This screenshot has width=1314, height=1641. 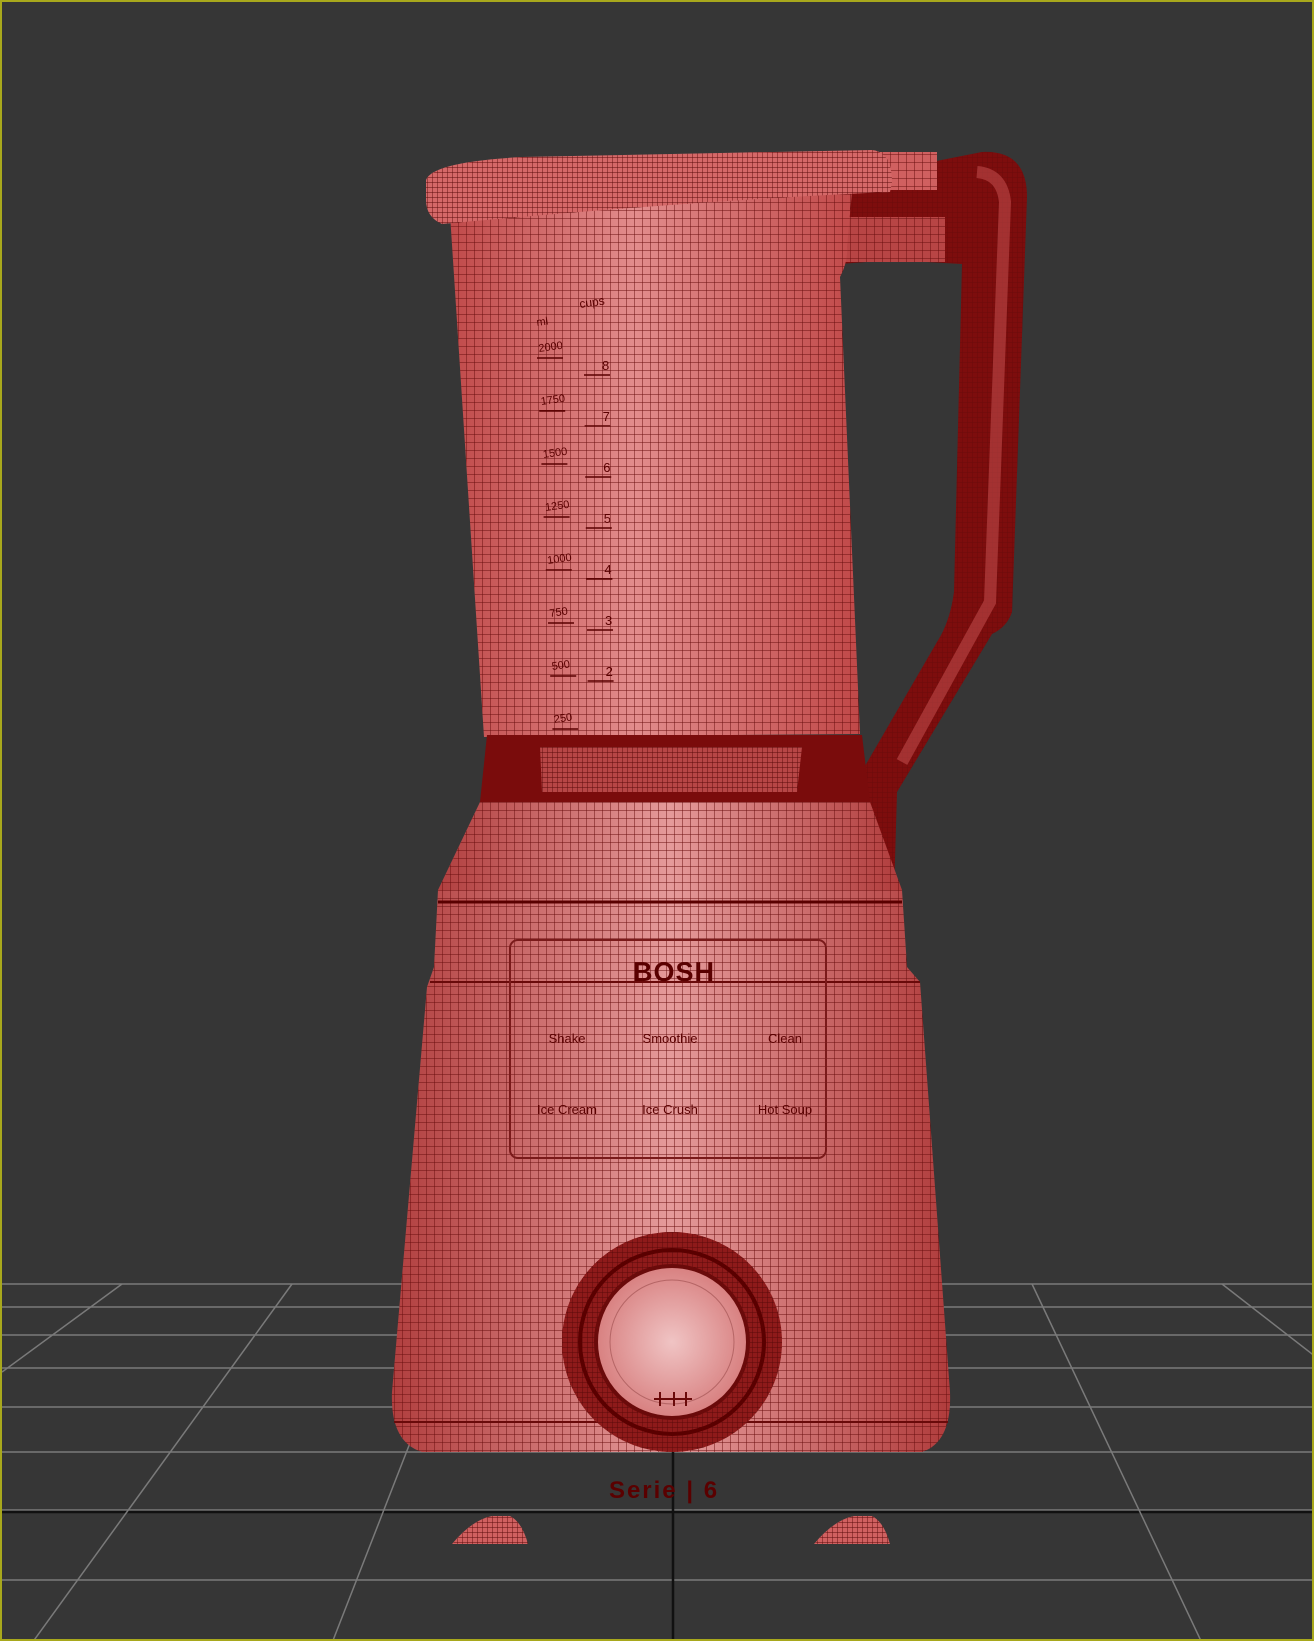 What do you see at coordinates (567, 1109) in the screenshot?
I see `program-label: Ice Cream` at bounding box center [567, 1109].